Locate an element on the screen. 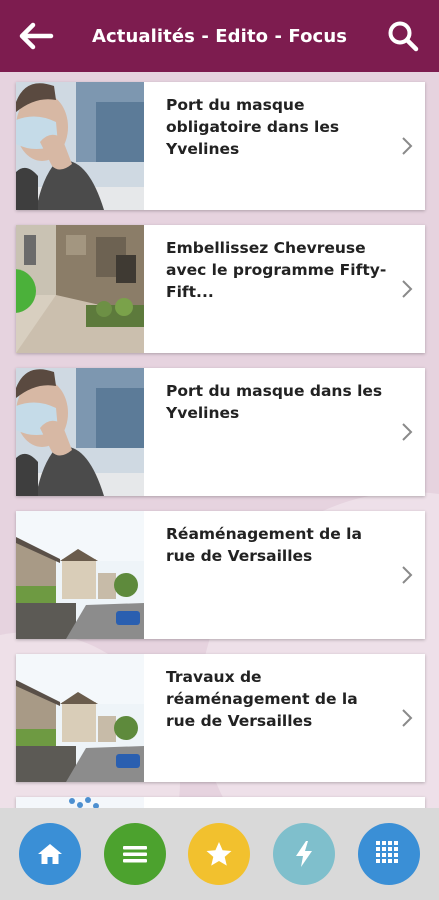  bottom-navigation is located at coordinates (219, 854).